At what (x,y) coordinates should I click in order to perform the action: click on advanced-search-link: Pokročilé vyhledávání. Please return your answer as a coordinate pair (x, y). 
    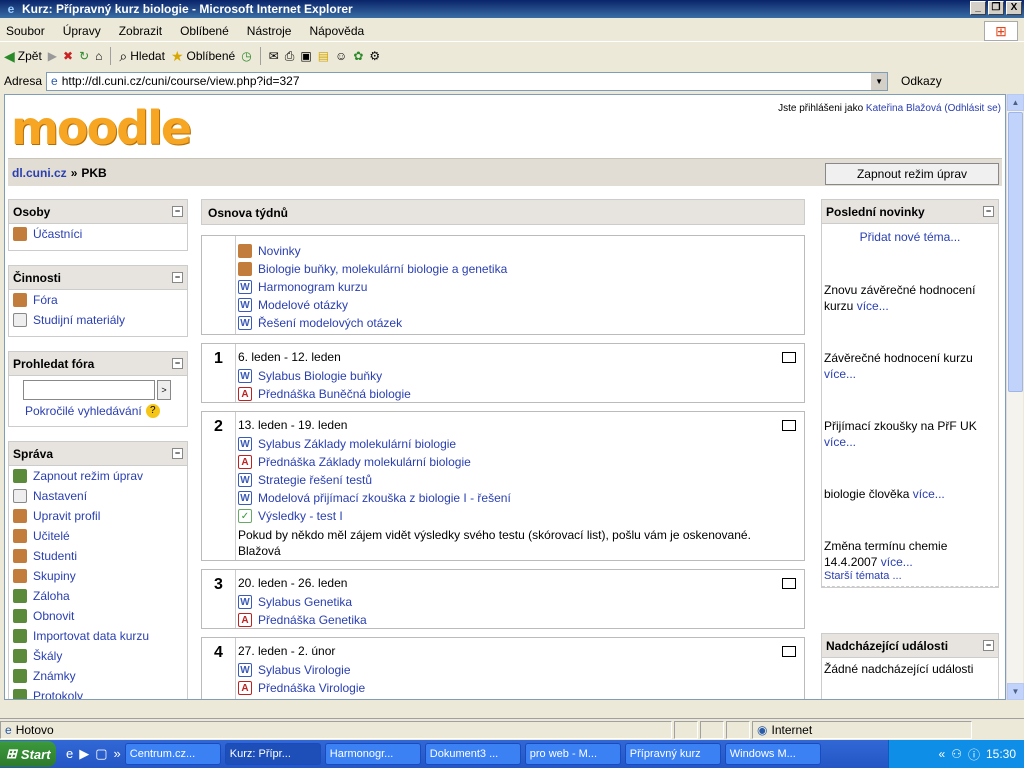
    Looking at the image, I should click on (83, 411).